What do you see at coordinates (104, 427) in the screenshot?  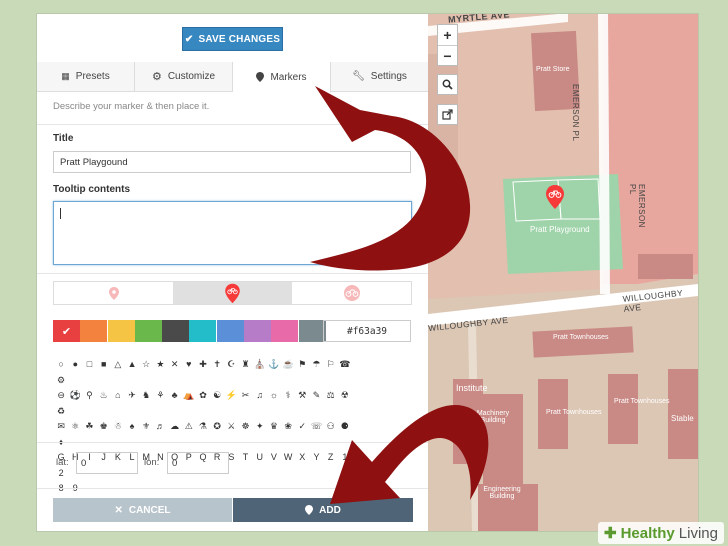 I see `palette-icon: ♚` at bounding box center [104, 427].